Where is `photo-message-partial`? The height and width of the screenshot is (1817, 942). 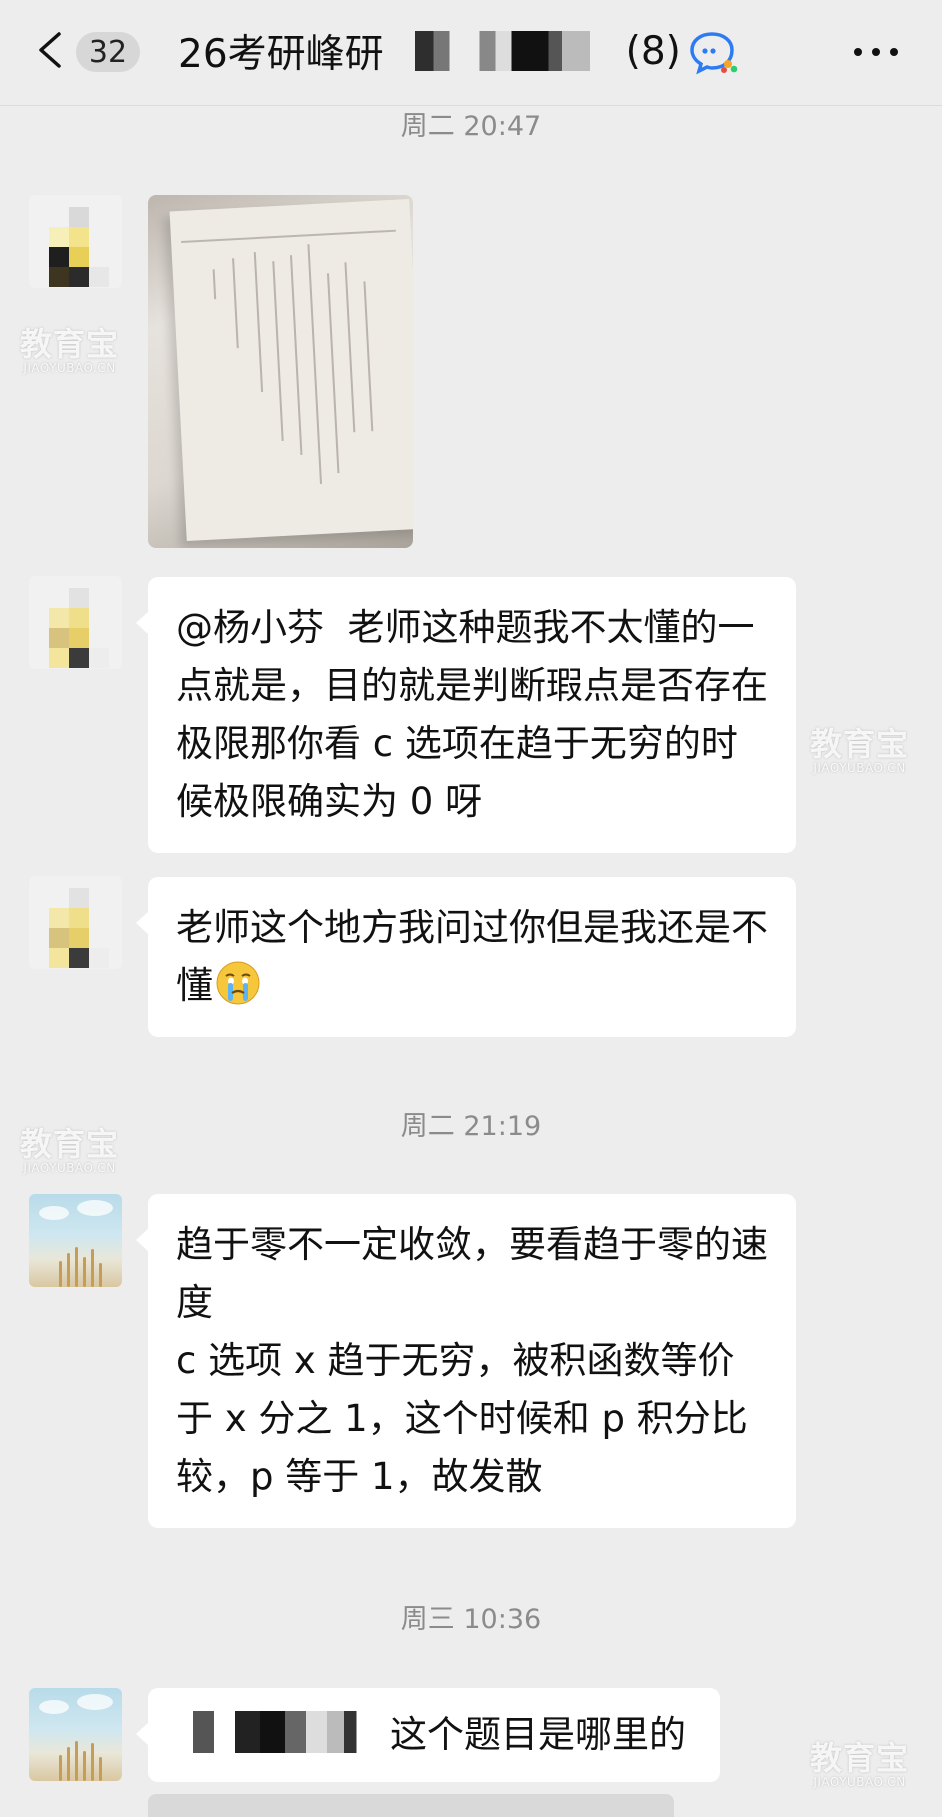
photo-message-partial is located at coordinates (411, 1805).